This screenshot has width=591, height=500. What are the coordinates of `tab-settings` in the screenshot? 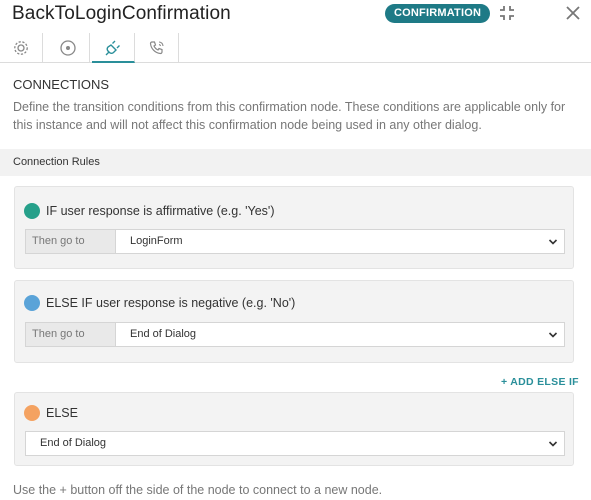 It's located at (21, 47).